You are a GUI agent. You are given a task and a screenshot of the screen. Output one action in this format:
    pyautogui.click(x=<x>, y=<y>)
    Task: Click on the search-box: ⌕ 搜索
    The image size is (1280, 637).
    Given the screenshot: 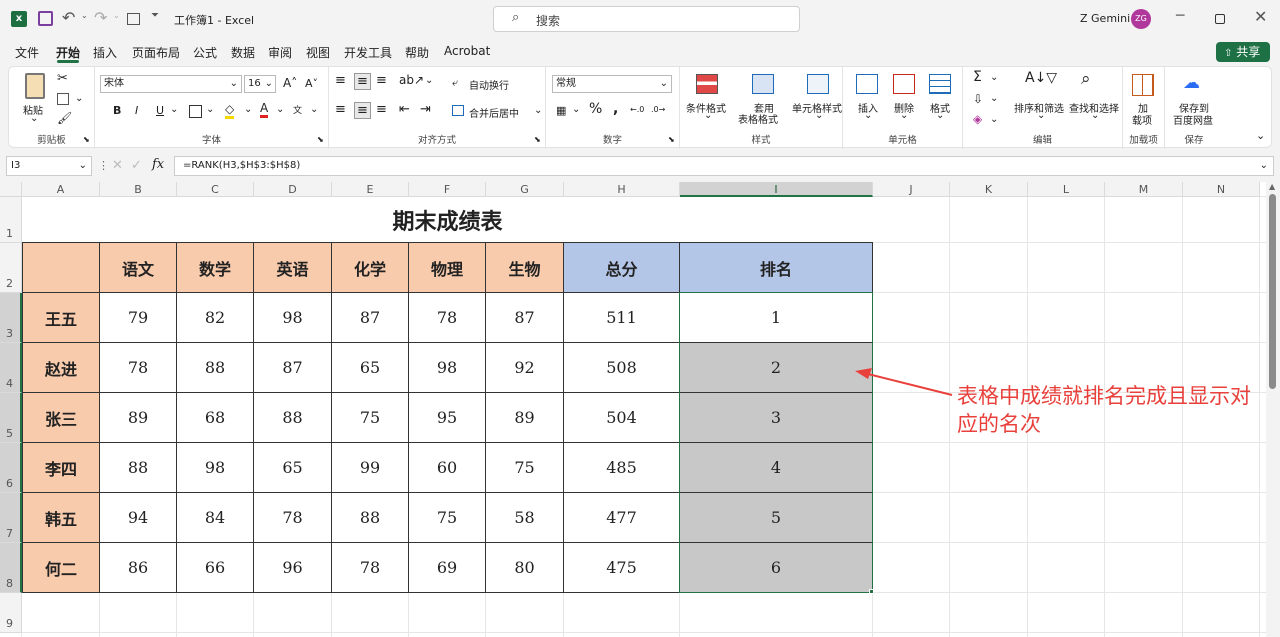 What is the action you would take?
    pyautogui.click(x=646, y=19)
    